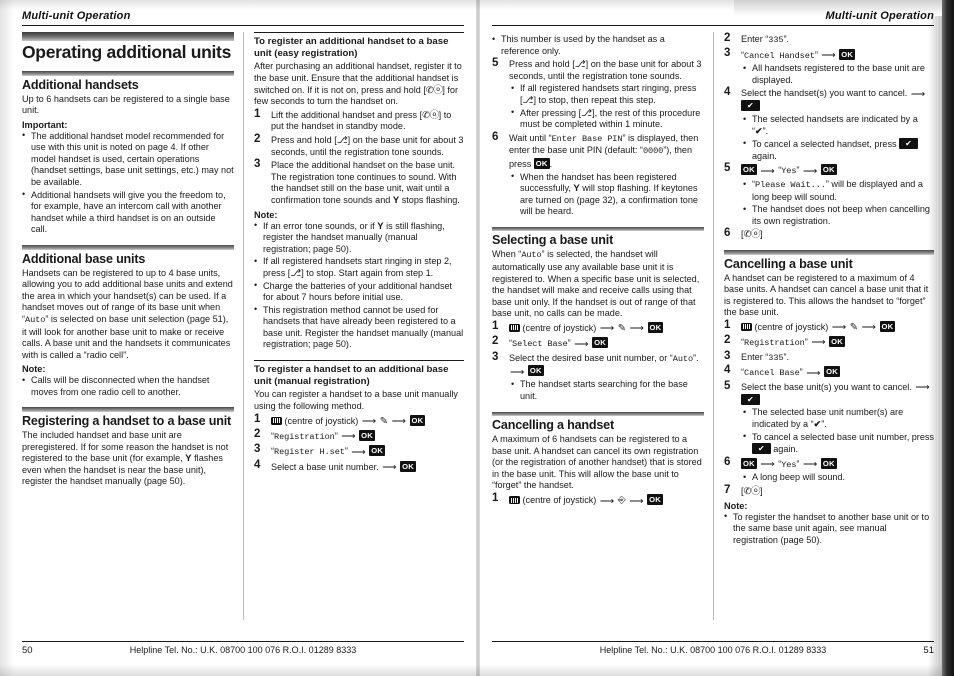 The height and width of the screenshot is (676, 954). Describe the element at coordinates (598, 414) in the screenshot. I see `section-rule-cancelling-handset` at that location.